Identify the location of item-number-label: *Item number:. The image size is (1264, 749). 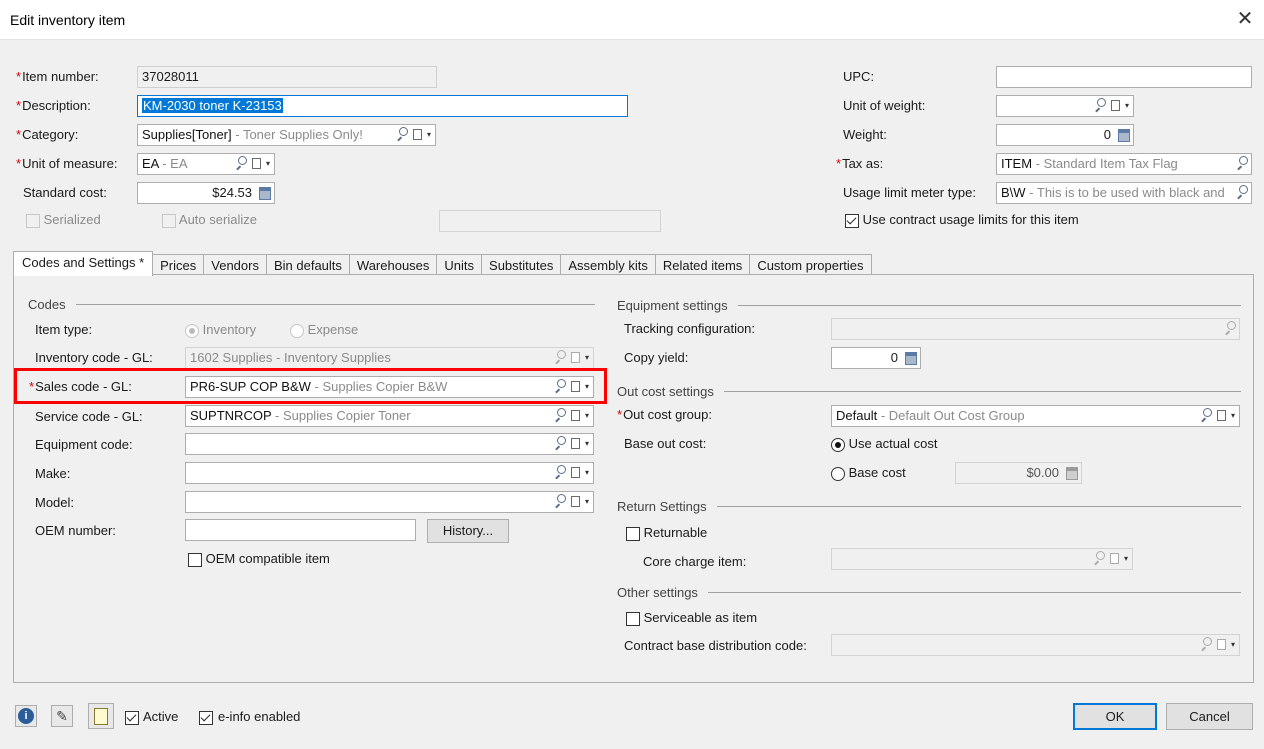
(57, 76).